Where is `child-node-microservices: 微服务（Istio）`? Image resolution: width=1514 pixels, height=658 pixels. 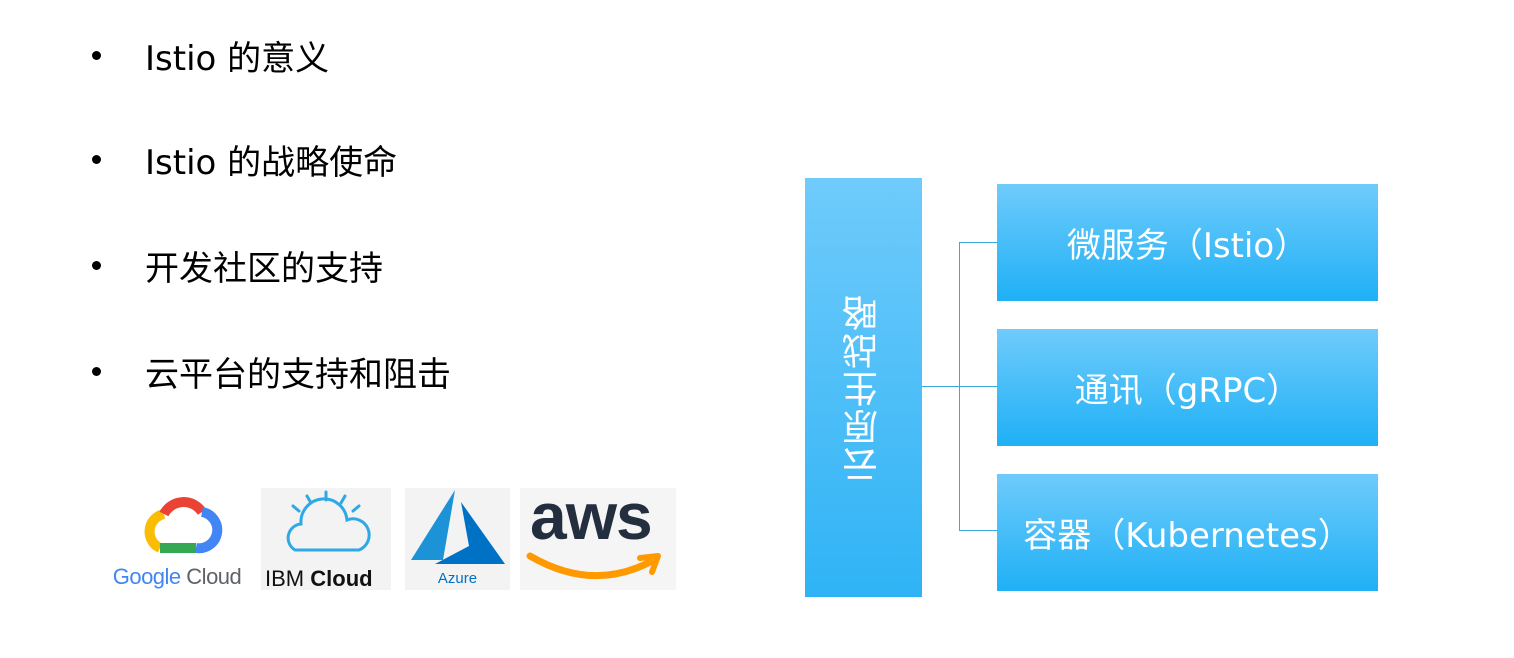
child-node-microservices: 微服务（Istio） is located at coordinates (1187, 242).